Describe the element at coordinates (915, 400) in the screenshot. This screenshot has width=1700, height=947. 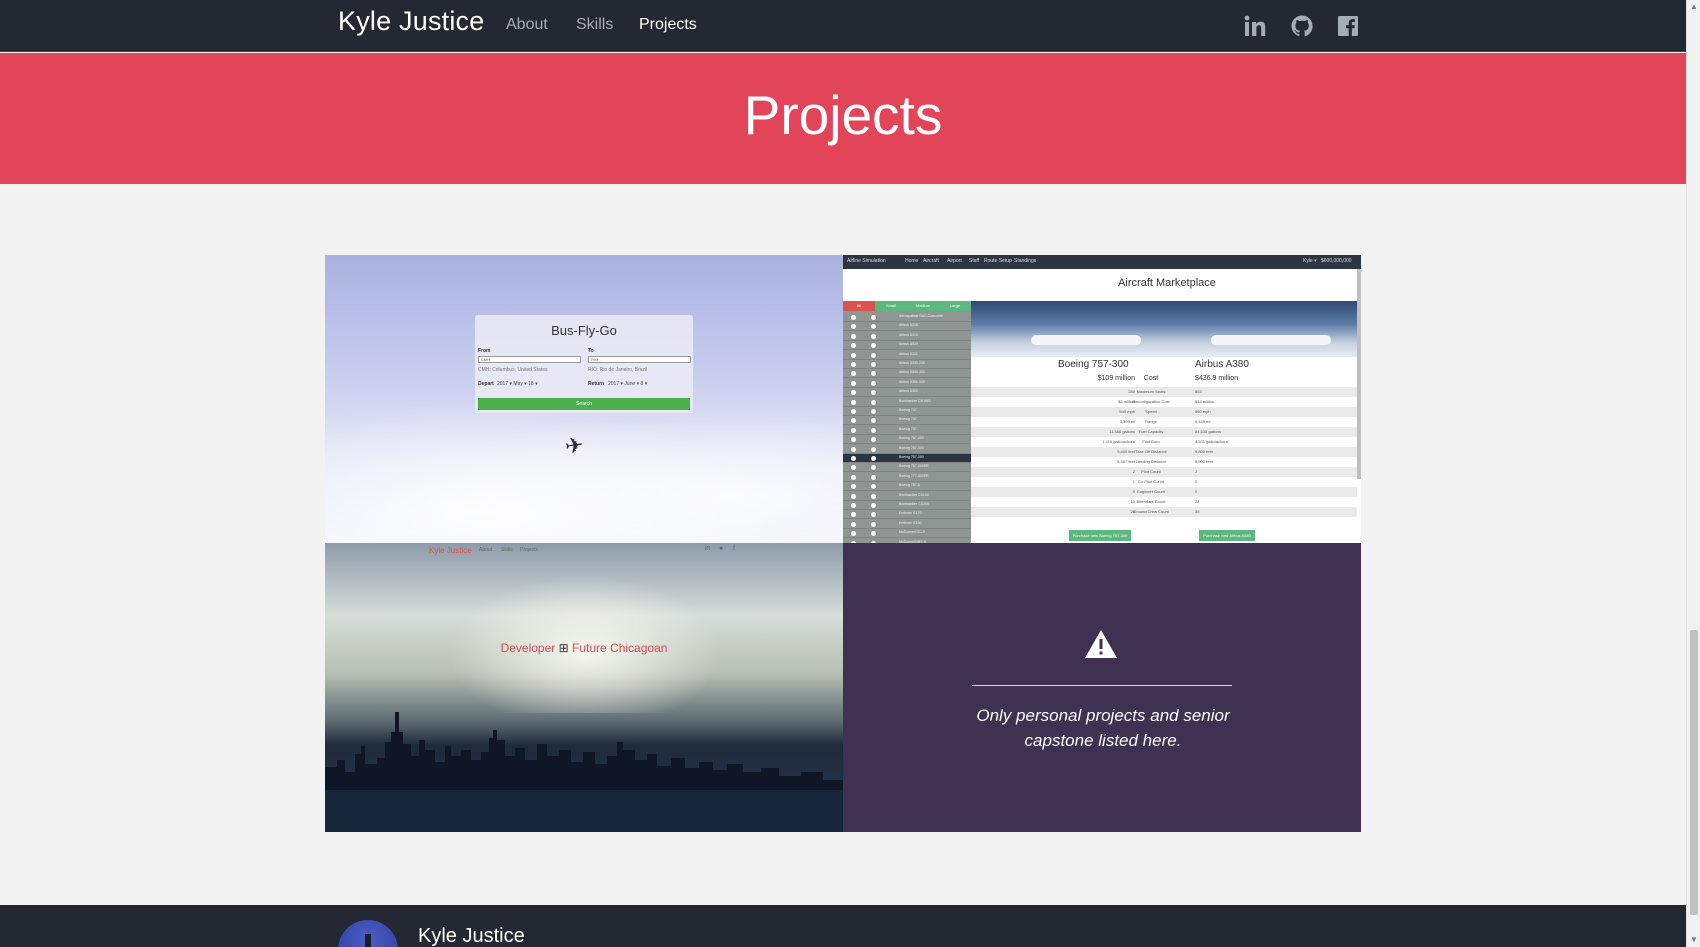
I see `aircraft-list-label: Bombardier CRJ900` at that location.